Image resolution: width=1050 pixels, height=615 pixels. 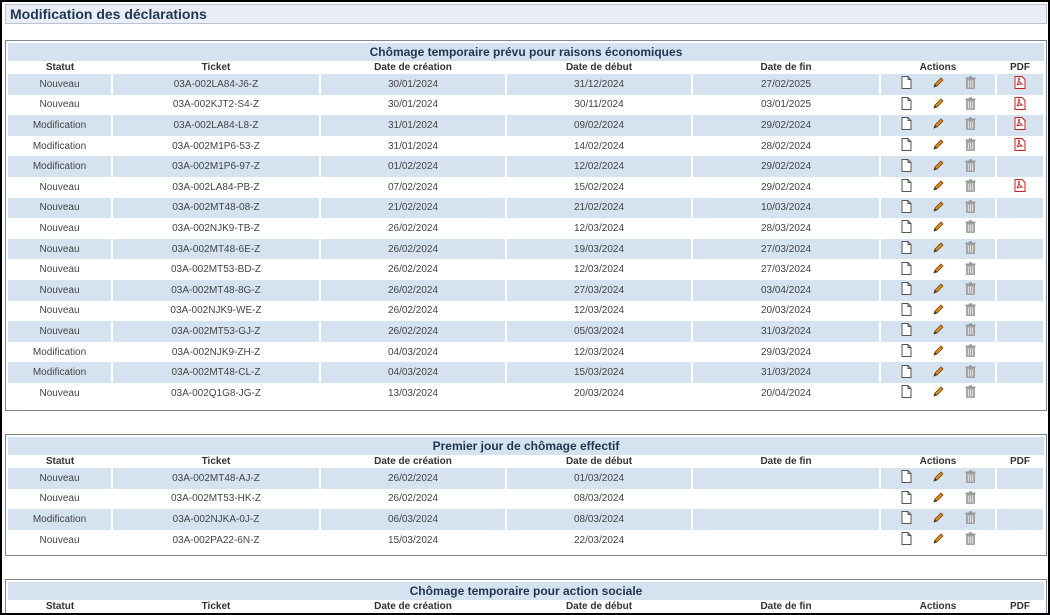 What do you see at coordinates (60, 352) in the screenshot?
I see `status-cell: Modification` at bounding box center [60, 352].